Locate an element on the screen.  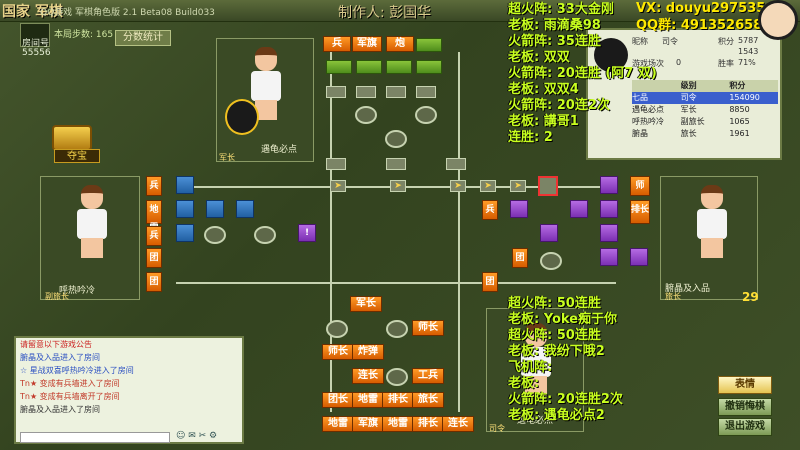
room-number: 55556 is located at coordinates (36, 53).